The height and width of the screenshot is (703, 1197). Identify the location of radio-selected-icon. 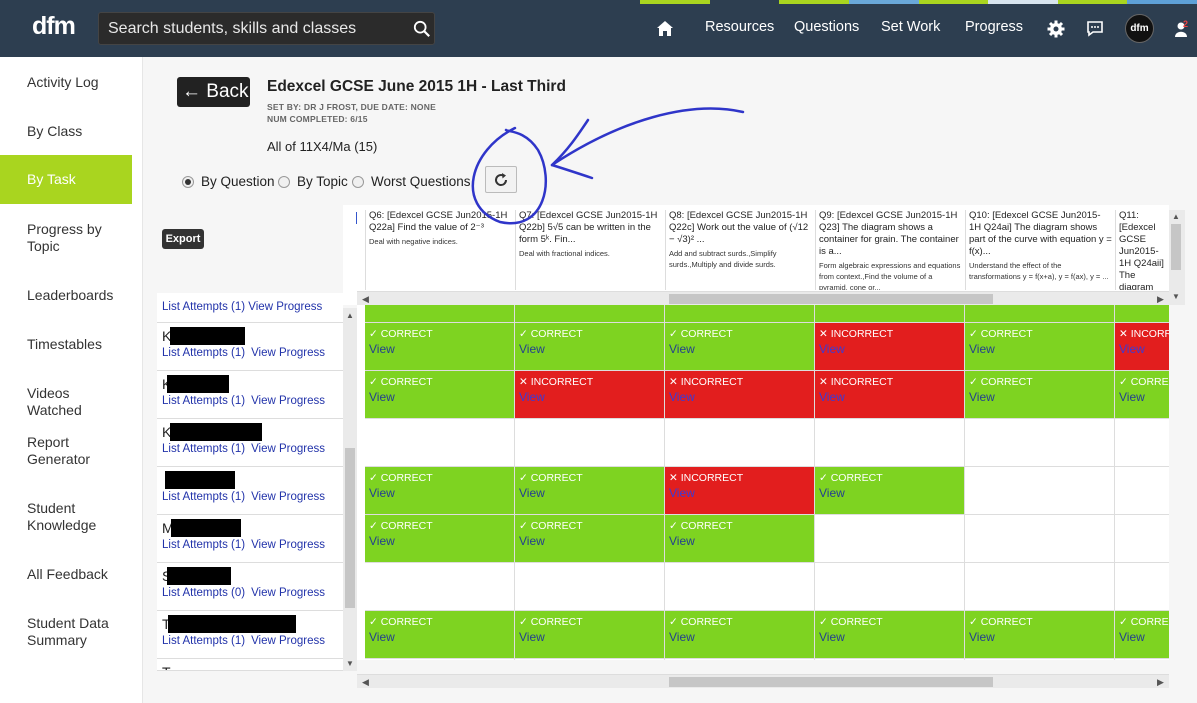
(188, 181).